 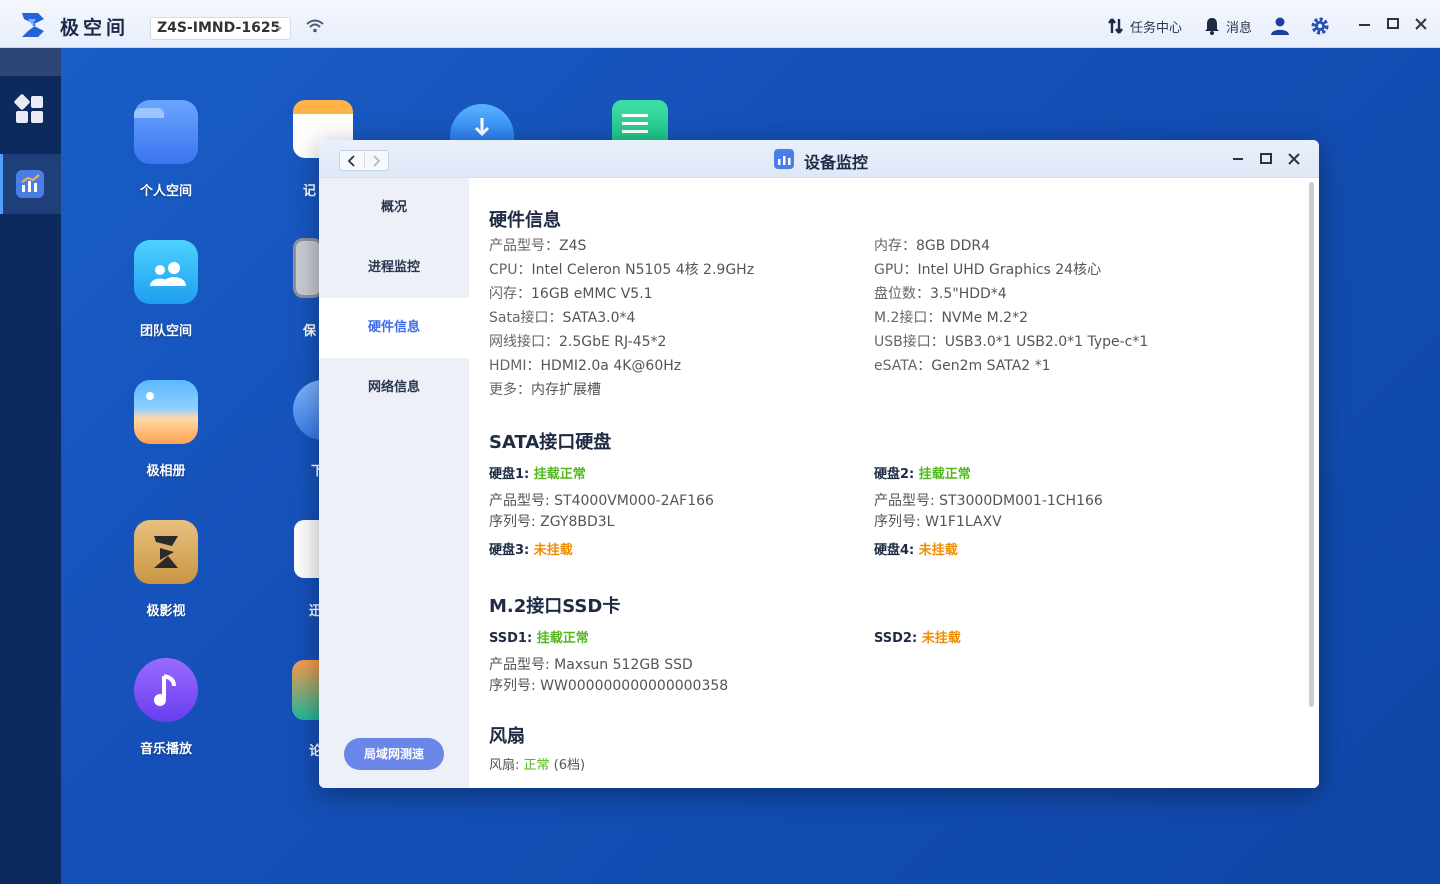 What do you see at coordinates (640, 120) in the screenshot?
I see `document-app-icon` at bounding box center [640, 120].